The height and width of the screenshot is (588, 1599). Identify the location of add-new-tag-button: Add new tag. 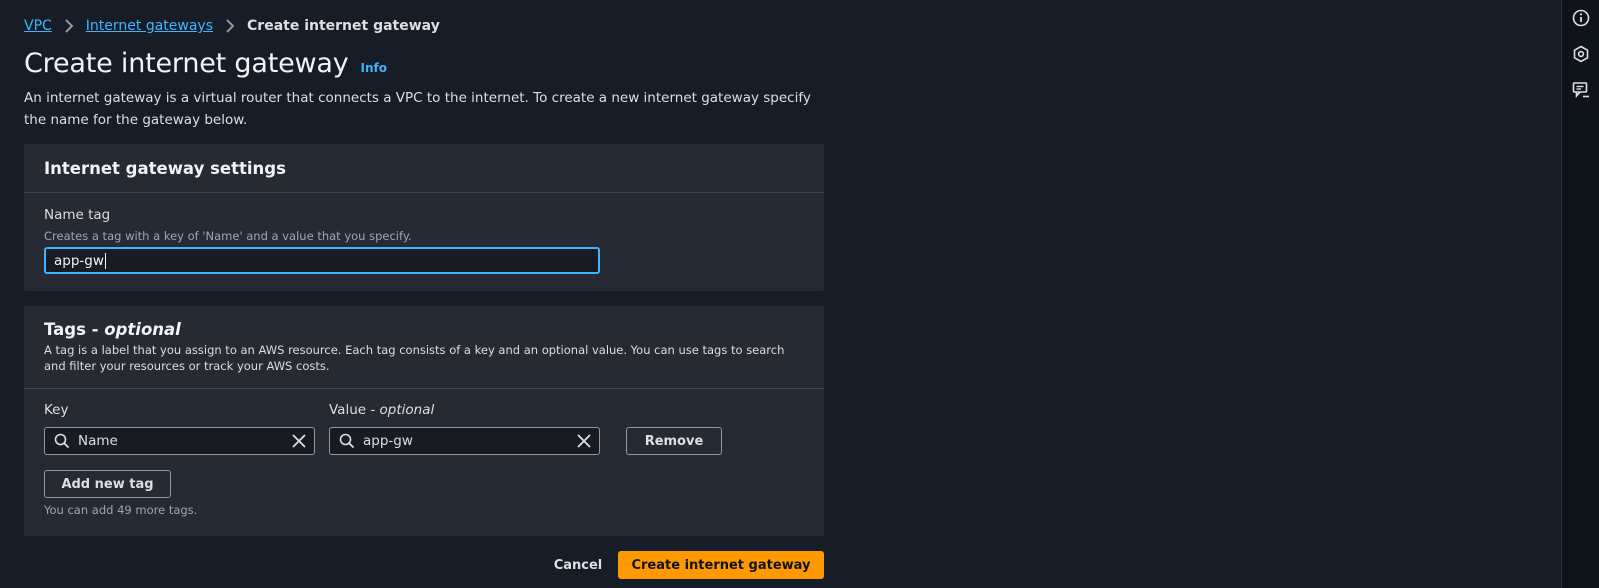
(107, 484).